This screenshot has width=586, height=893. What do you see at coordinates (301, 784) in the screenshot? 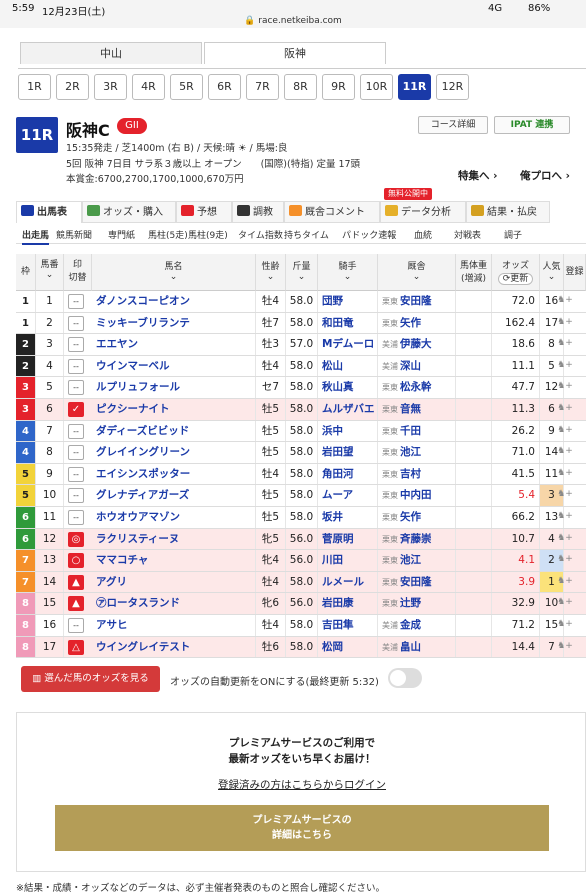
I see `login-link: 登録済みの方はこちらからログイン` at bounding box center [301, 784].